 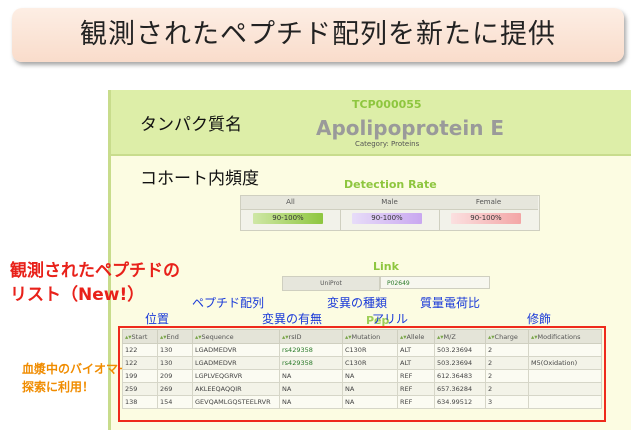 What do you see at coordinates (357, 303) in the screenshot?
I see `annotation-variant-type: 変異の種類` at bounding box center [357, 303].